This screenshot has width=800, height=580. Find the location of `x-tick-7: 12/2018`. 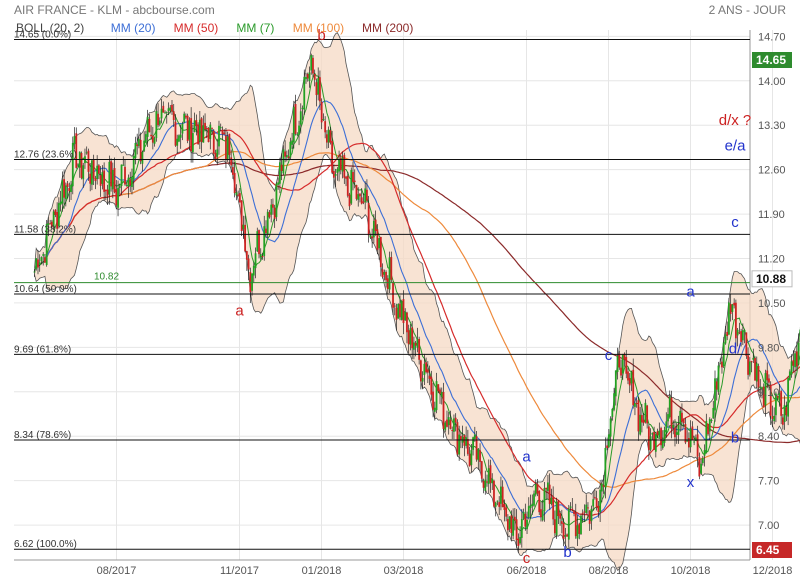

x-tick-7: 12/2018 is located at coordinates (773, 571).